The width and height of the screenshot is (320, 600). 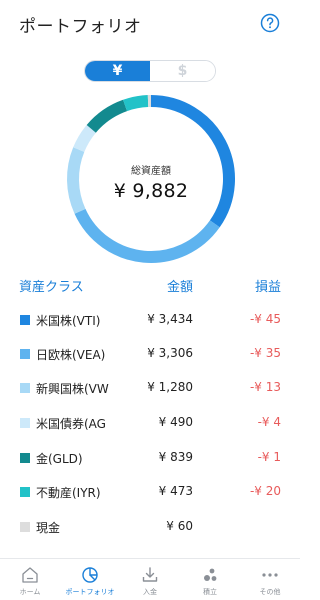 What do you see at coordinates (71, 355) in the screenshot?
I see `asset-name: 日欧株(VEA)` at bounding box center [71, 355].